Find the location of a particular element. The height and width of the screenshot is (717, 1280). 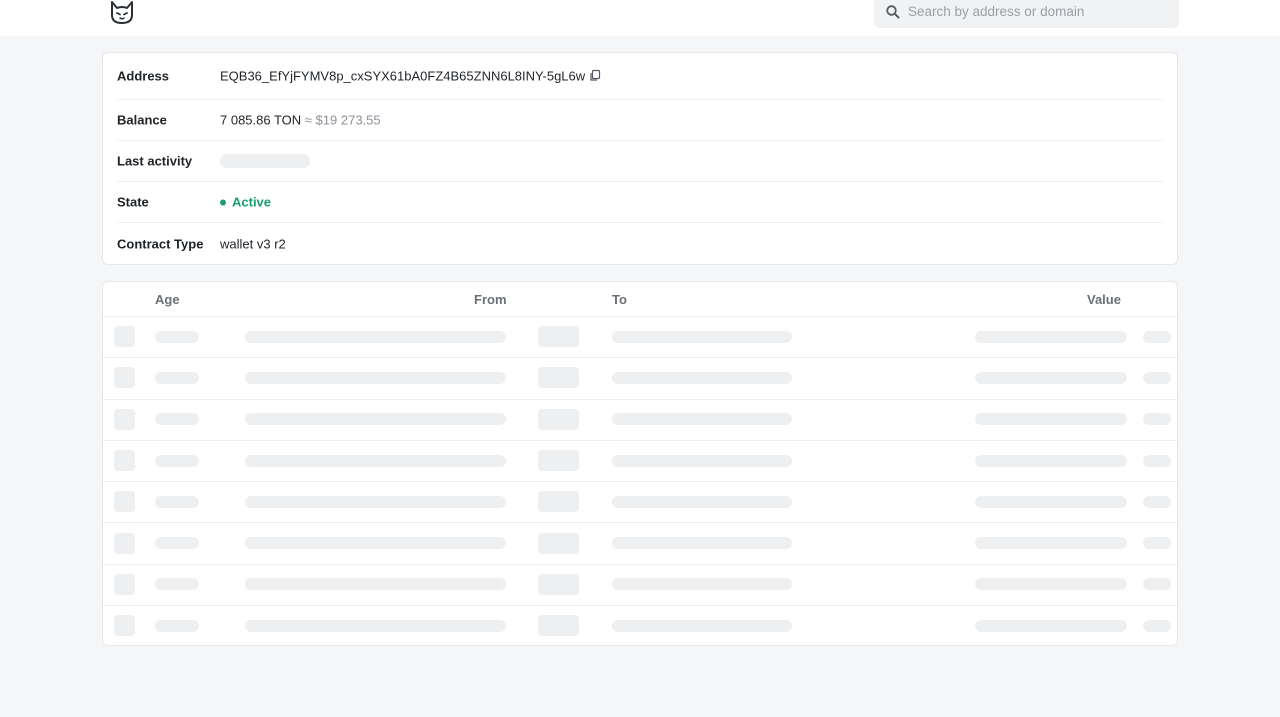

state-label: State is located at coordinates (133, 201).